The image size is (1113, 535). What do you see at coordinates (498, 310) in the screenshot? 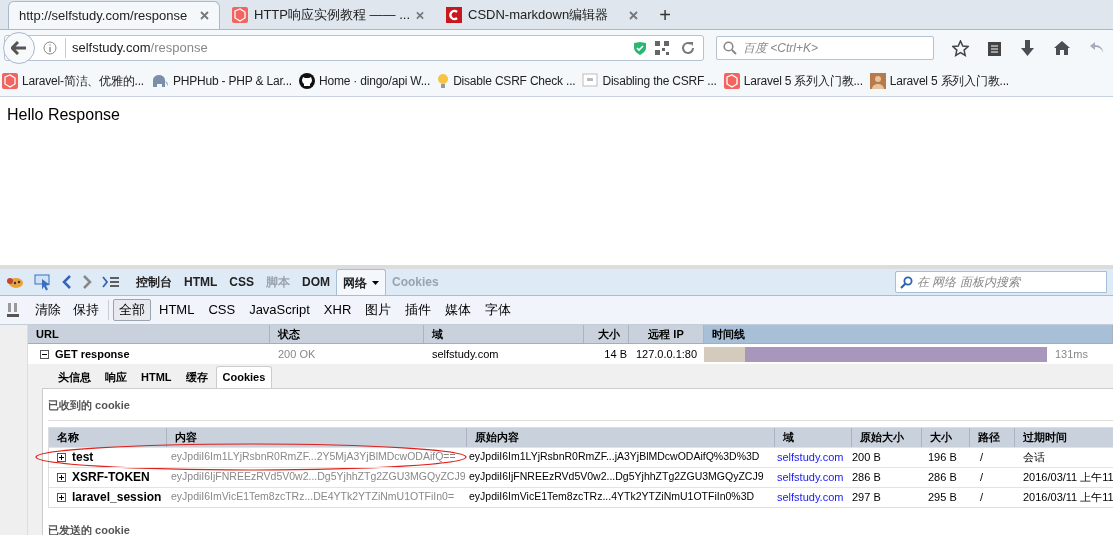
I see `filter-button: 字体` at bounding box center [498, 310].